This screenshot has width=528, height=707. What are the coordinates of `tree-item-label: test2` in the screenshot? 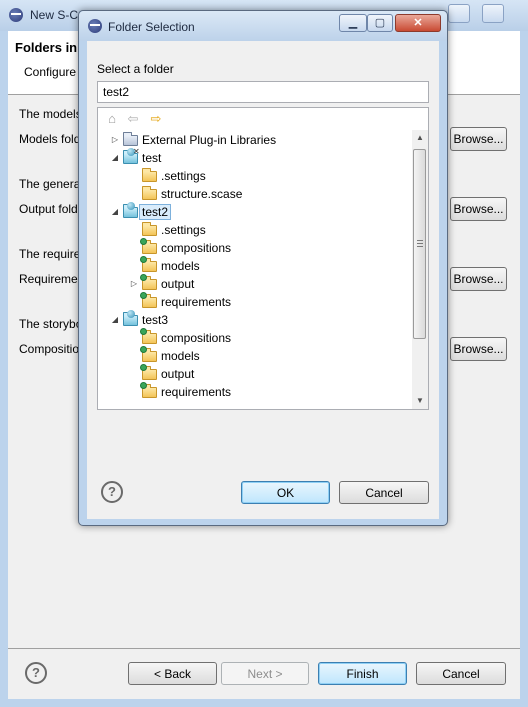 It's located at (155, 212).